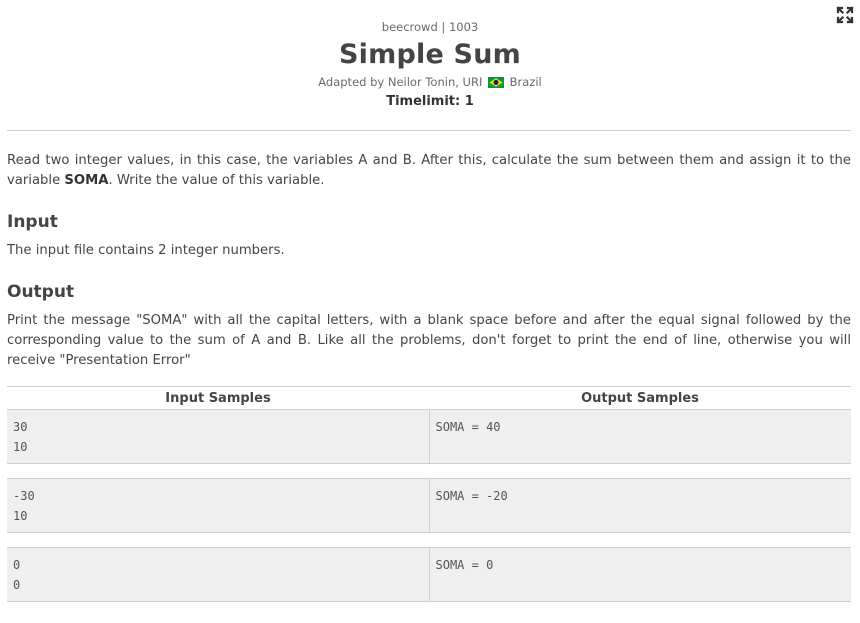 The image size is (860, 623). What do you see at coordinates (24, 496) in the screenshot?
I see `sample-input-line: -30` at bounding box center [24, 496].